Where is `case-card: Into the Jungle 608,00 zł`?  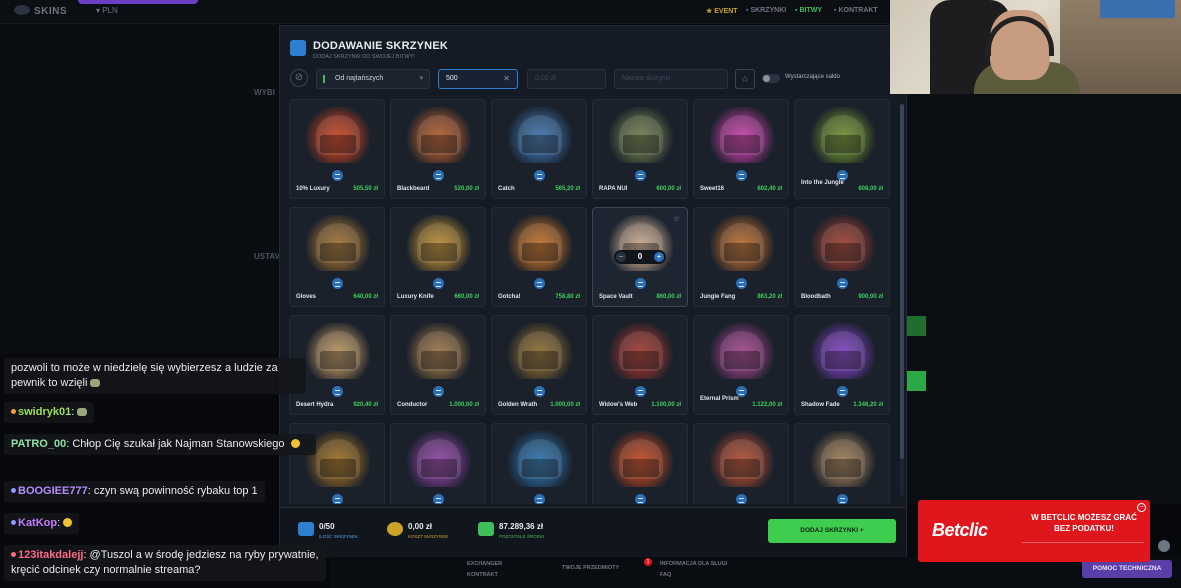
case-card: Into the Jungle 608,00 zł is located at coordinates (842, 149).